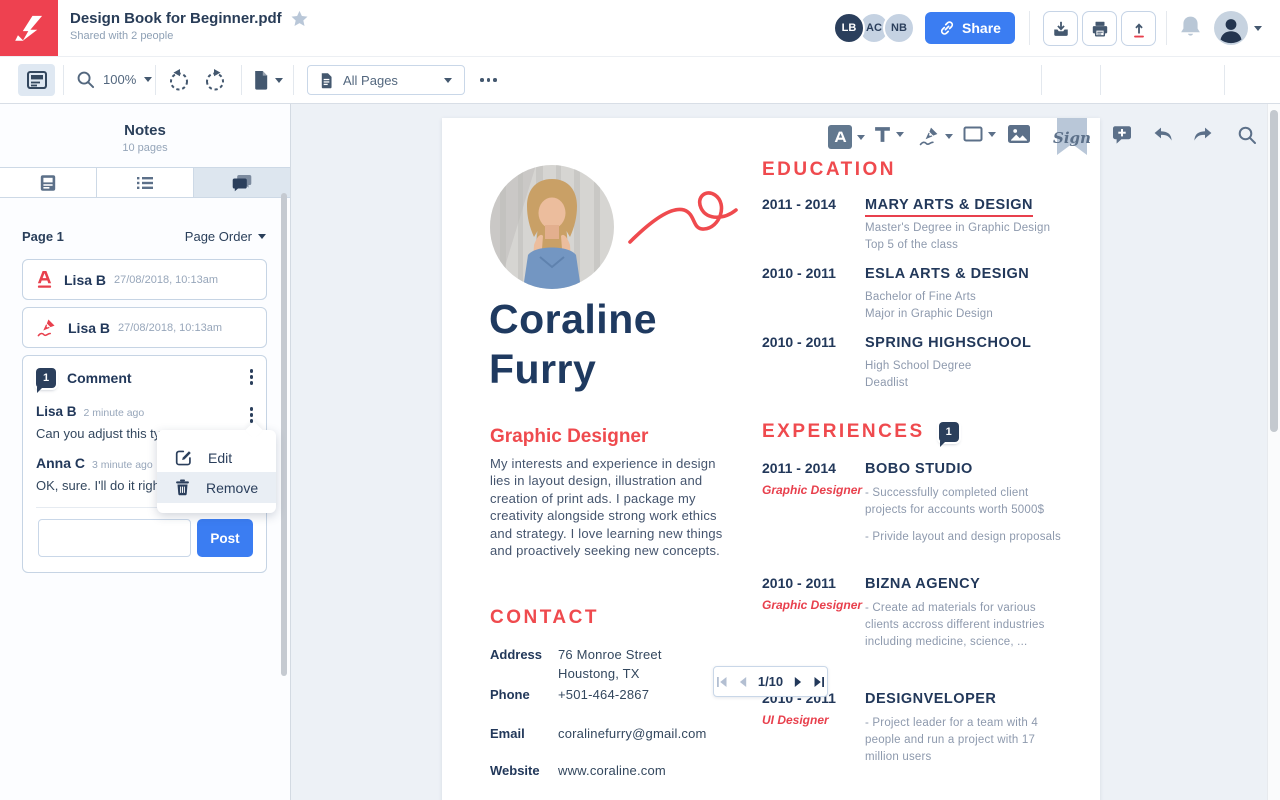 The width and height of the screenshot is (1280, 800). What do you see at coordinates (170, 327) in the screenshot?
I see `annotation-timestamp: 27/08/2018, 10:13am` at bounding box center [170, 327].